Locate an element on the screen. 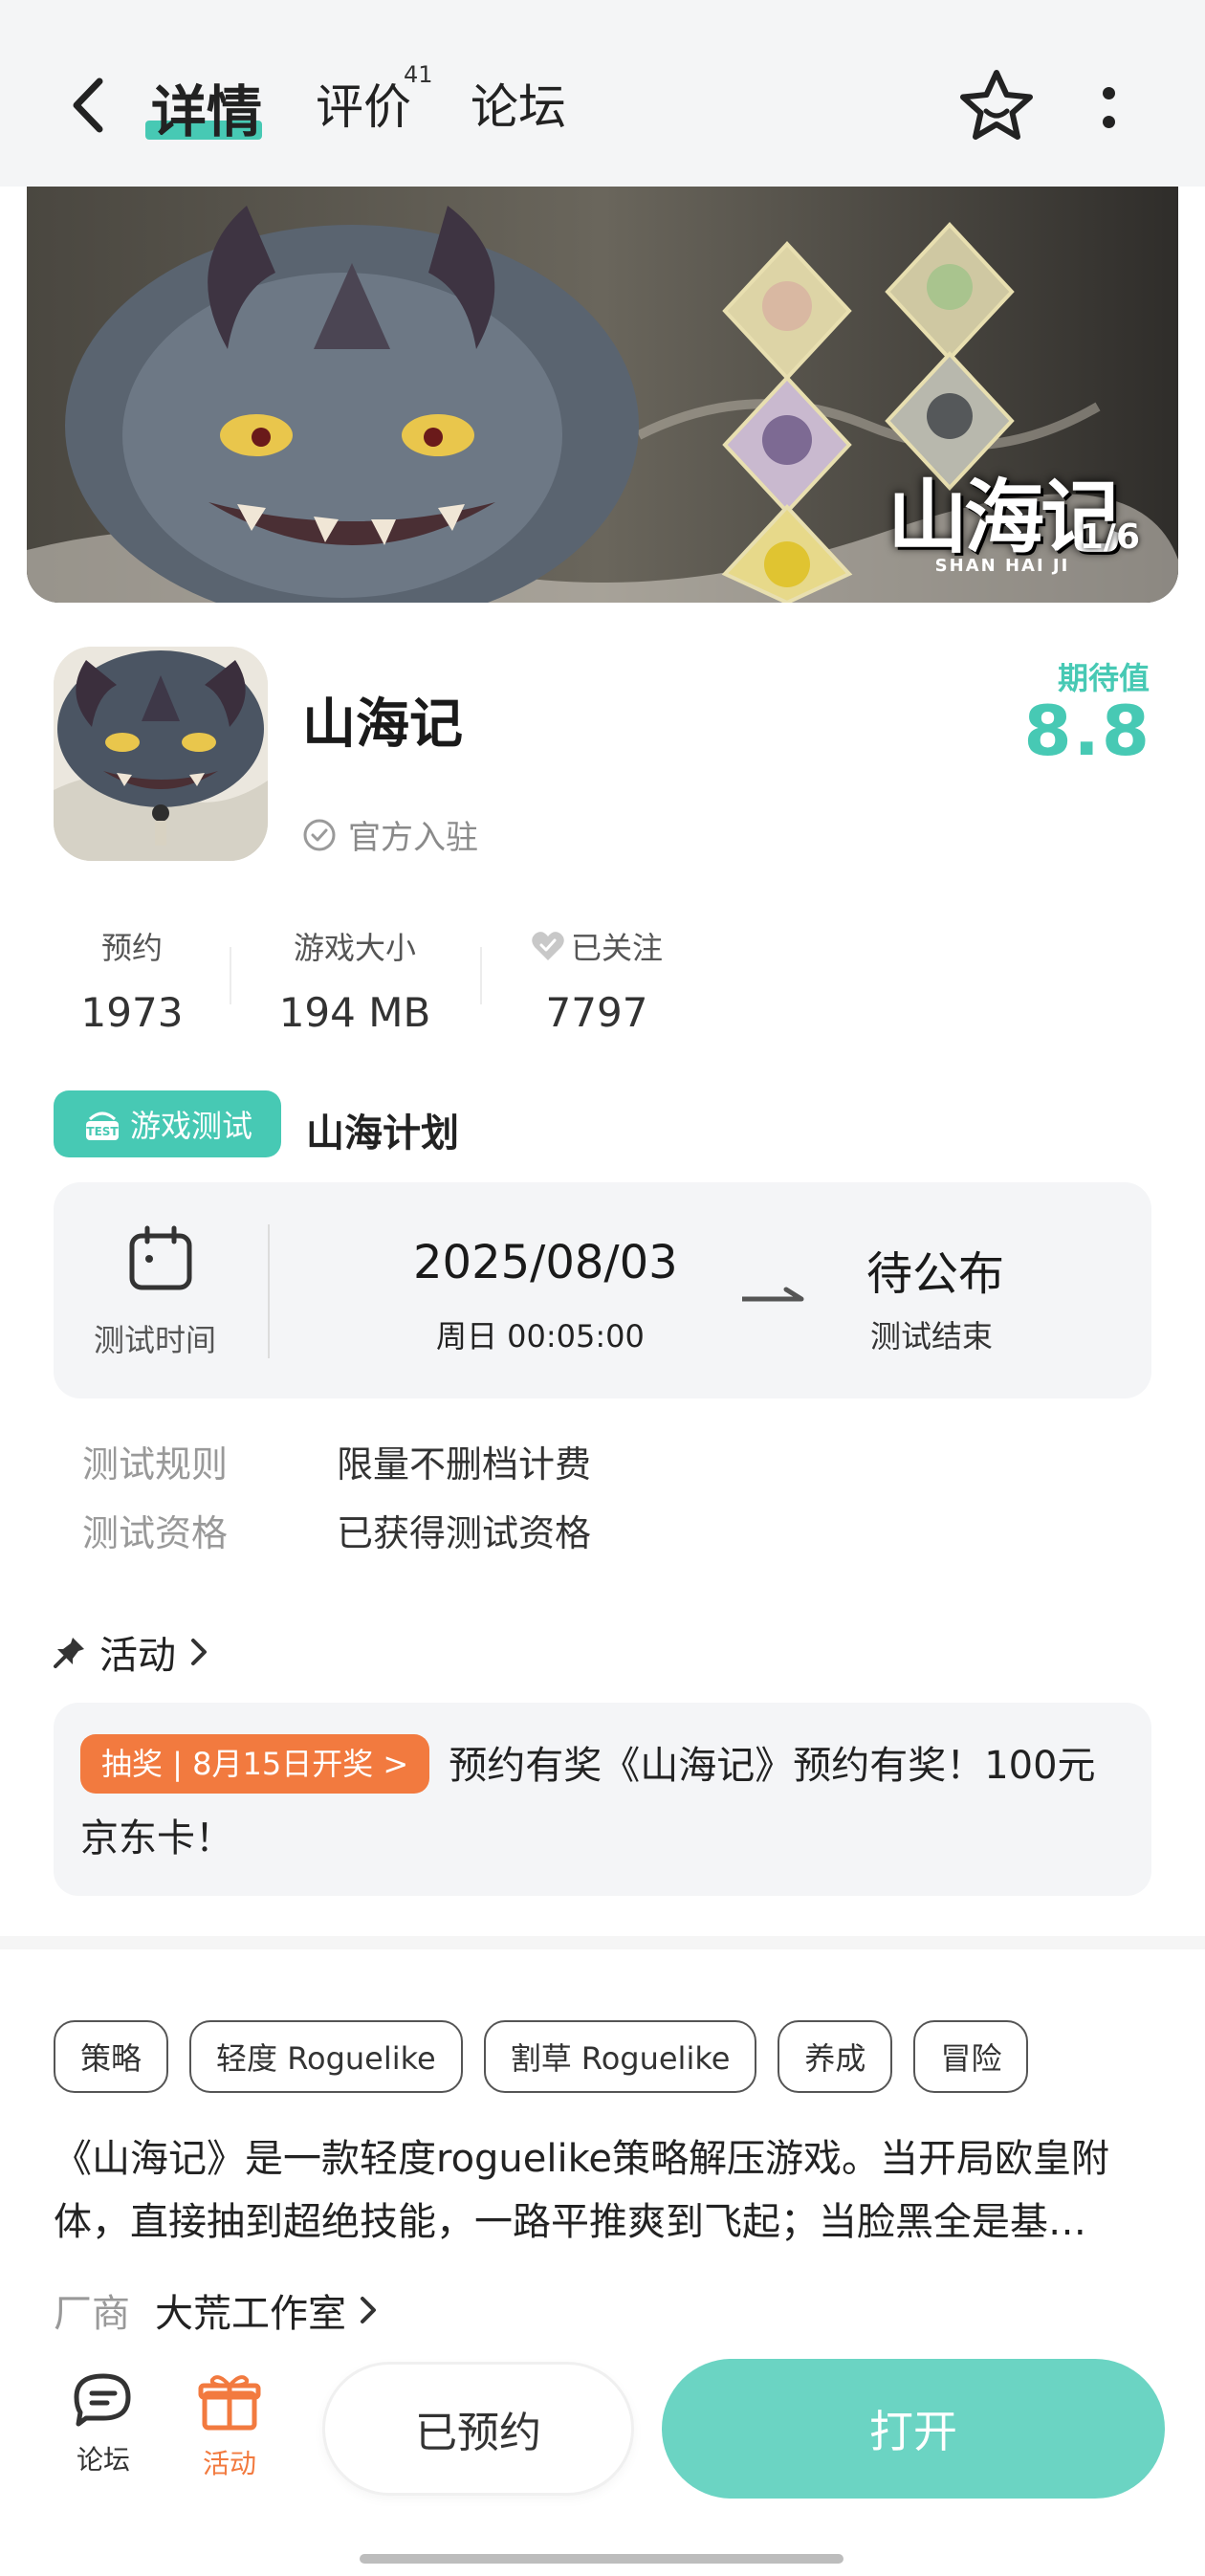 Image resolution: width=1205 pixels, height=2576 pixels. pin-icon is located at coordinates (69, 1653).